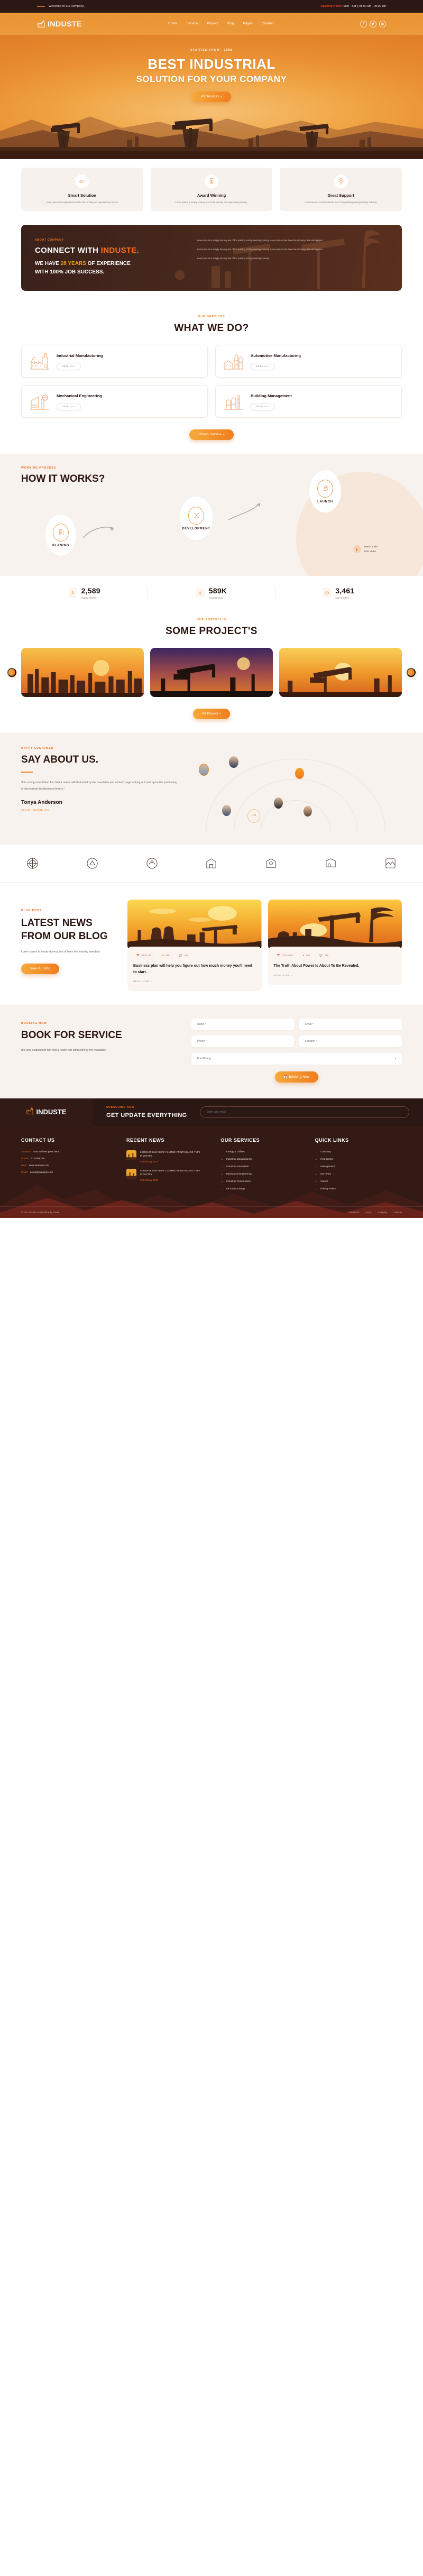 The image size is (423, 2576). Describe the element at coordinates (47, 1112) in the screenshot. I see `footer-brand-logo: INDUSTE` at that location.